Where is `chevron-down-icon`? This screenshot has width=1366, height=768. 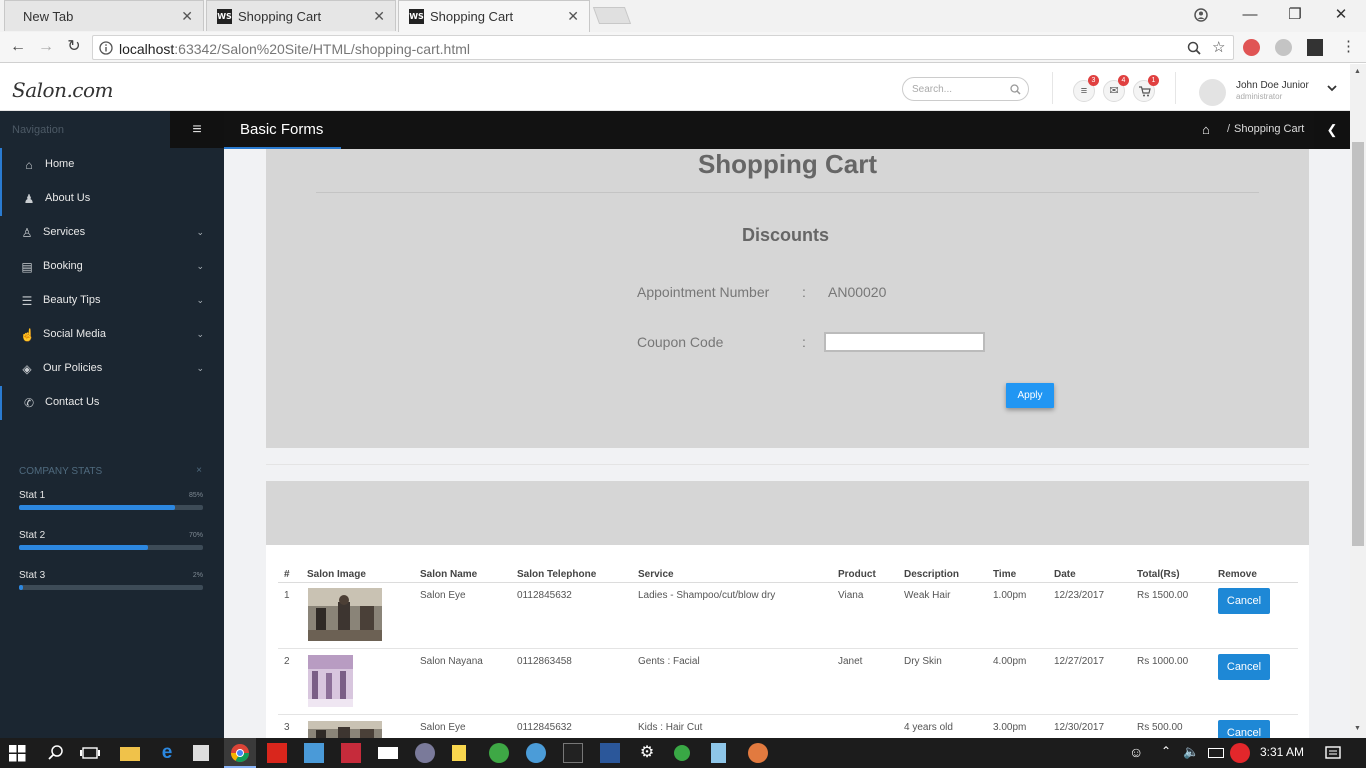
chevron-down-icon is located at coordinates (1332, 88).